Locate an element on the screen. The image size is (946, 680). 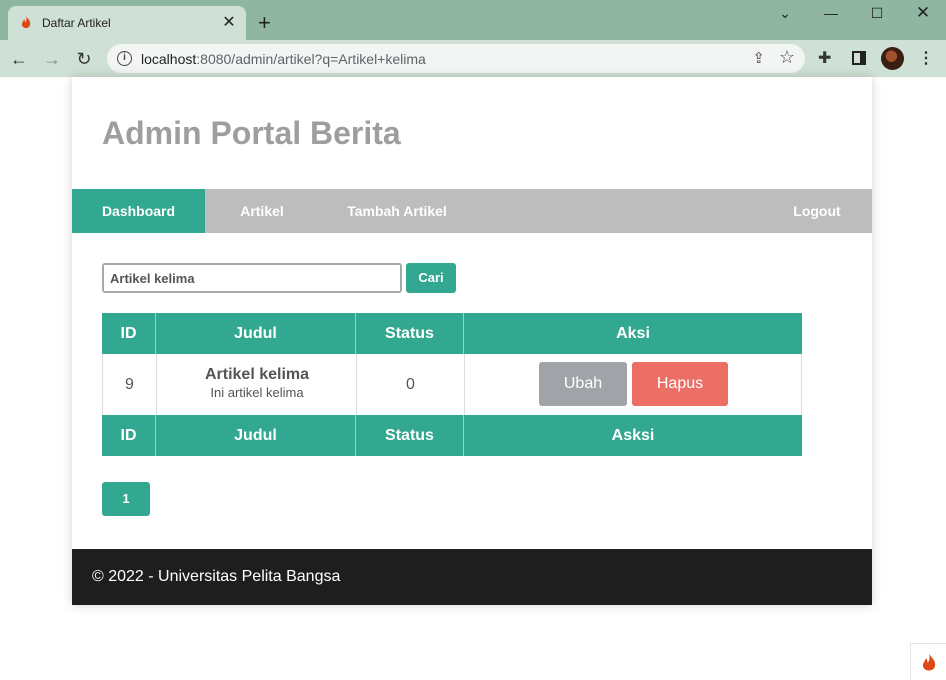
forward-arrow-icon: → is located at coordinates (52, 59).